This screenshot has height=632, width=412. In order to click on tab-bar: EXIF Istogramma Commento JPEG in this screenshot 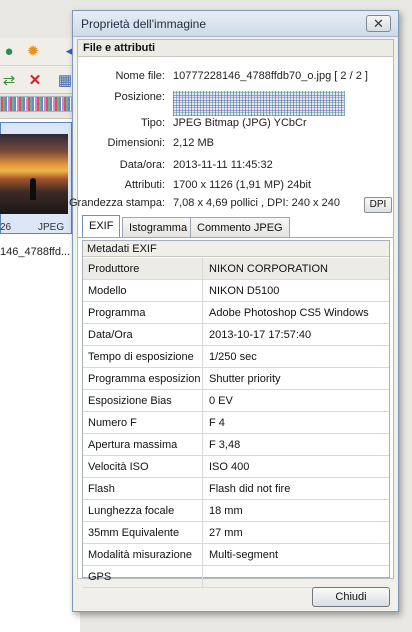, I will do `click(235, 226)`.